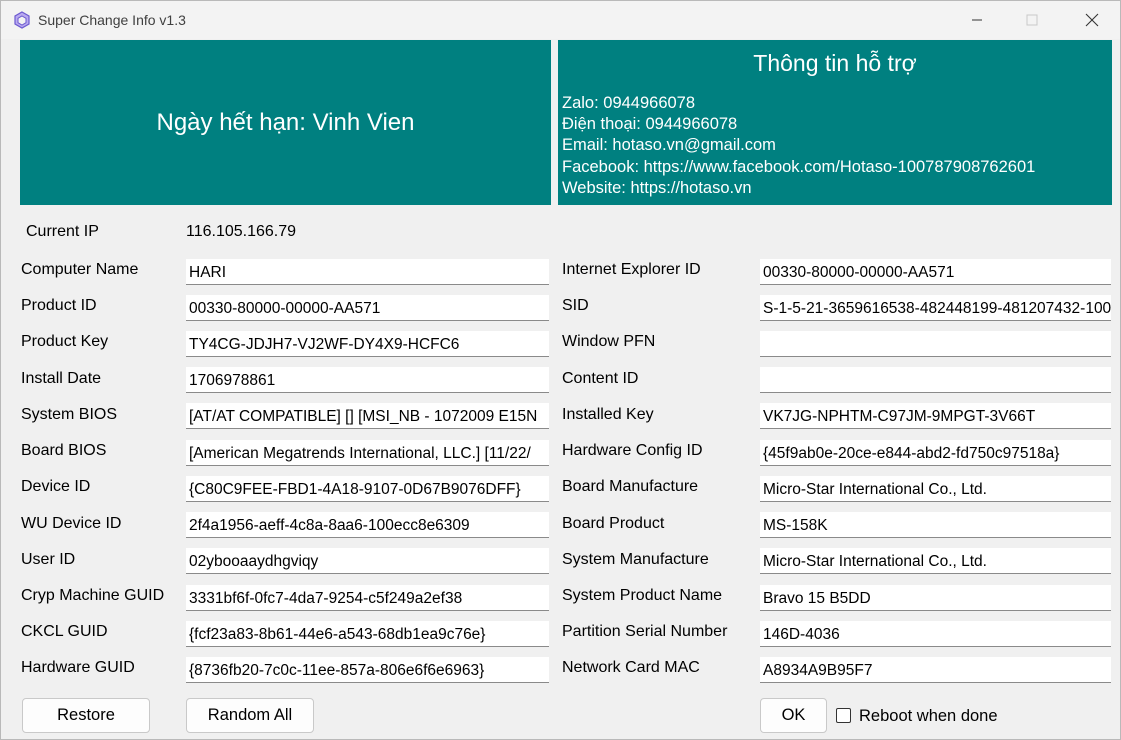 This screenshot has height=740, width=1121. What do you see at coordinates (793, 715) in the screenshot?
I see `ok-button: OK` at bounding box center [793, 715].